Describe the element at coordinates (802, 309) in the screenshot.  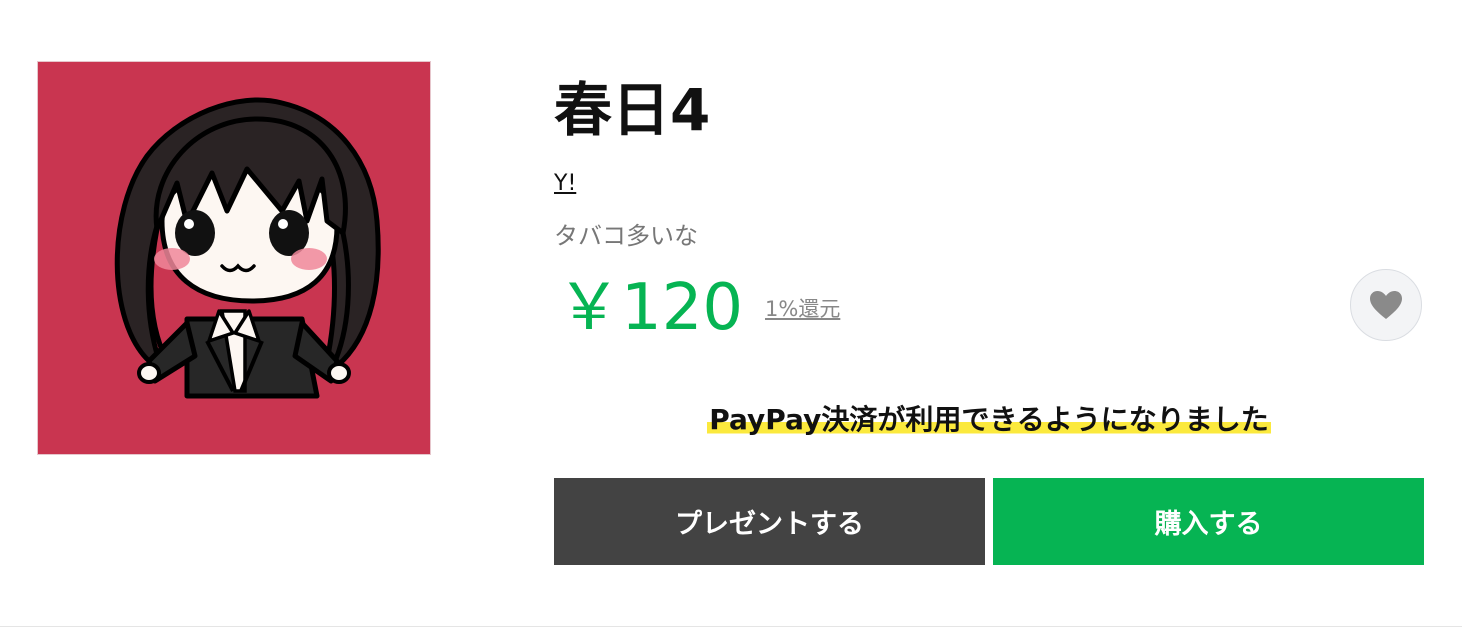
I see `reward-link: 1%還元` at that location.